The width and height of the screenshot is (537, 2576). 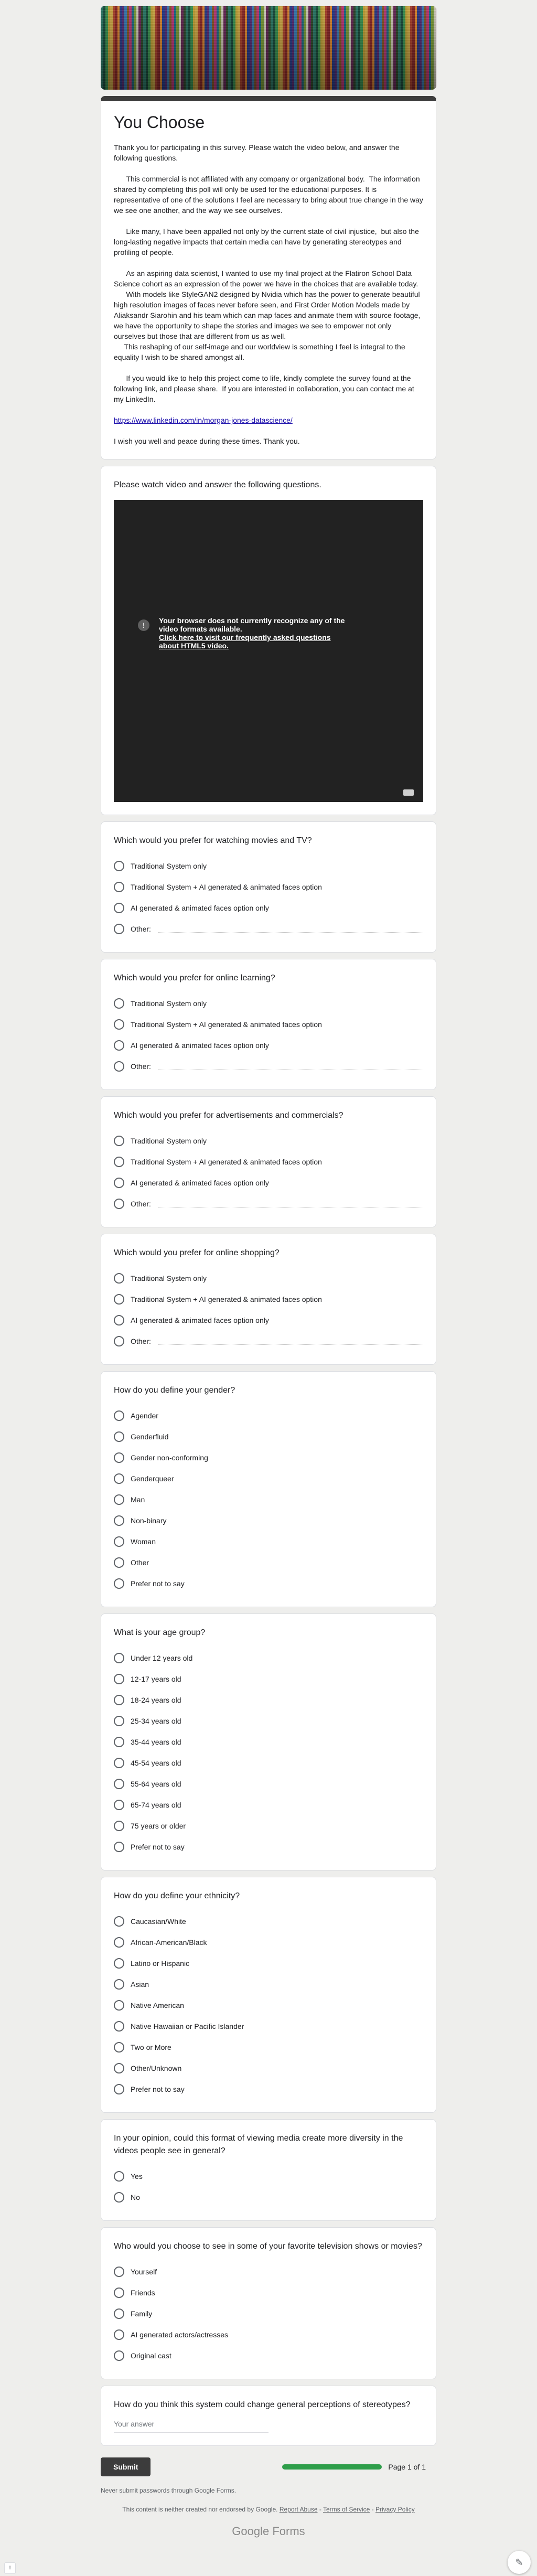 What do you see at coordinates (268, 1563) in the screenshot?
I see `radio-option: Other` at bounding box center [268, 1563].